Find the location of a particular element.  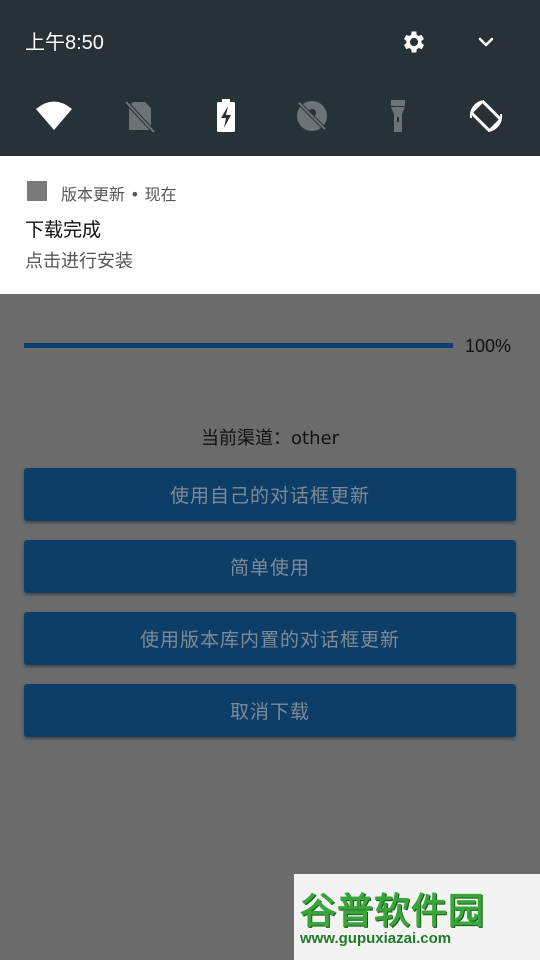

own-dialog-update-button: 使用自己的对话框更新 is located at coordinates (270, 494).